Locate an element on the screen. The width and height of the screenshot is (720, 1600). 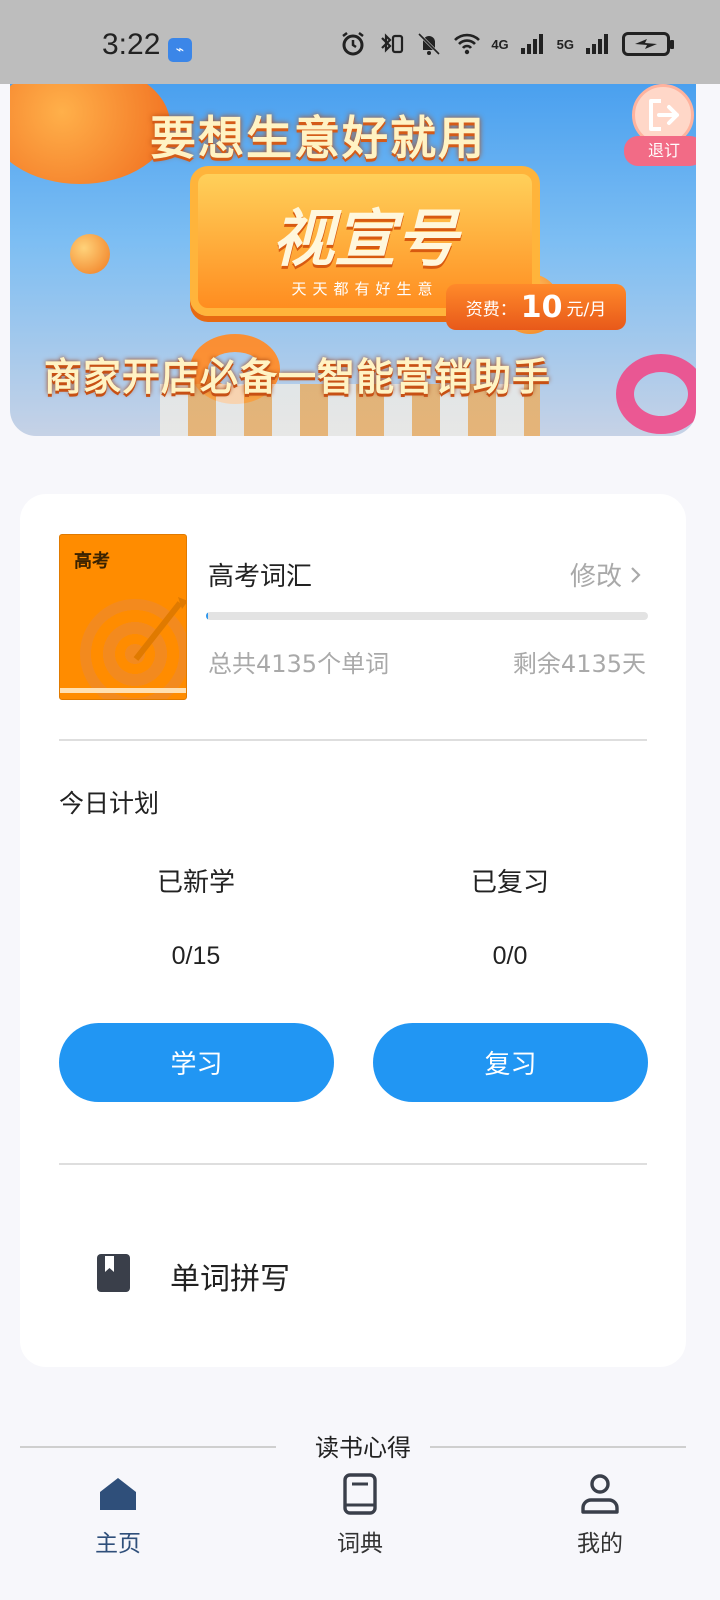
learned-value: 0/15 is located at coordinates (196, 956).